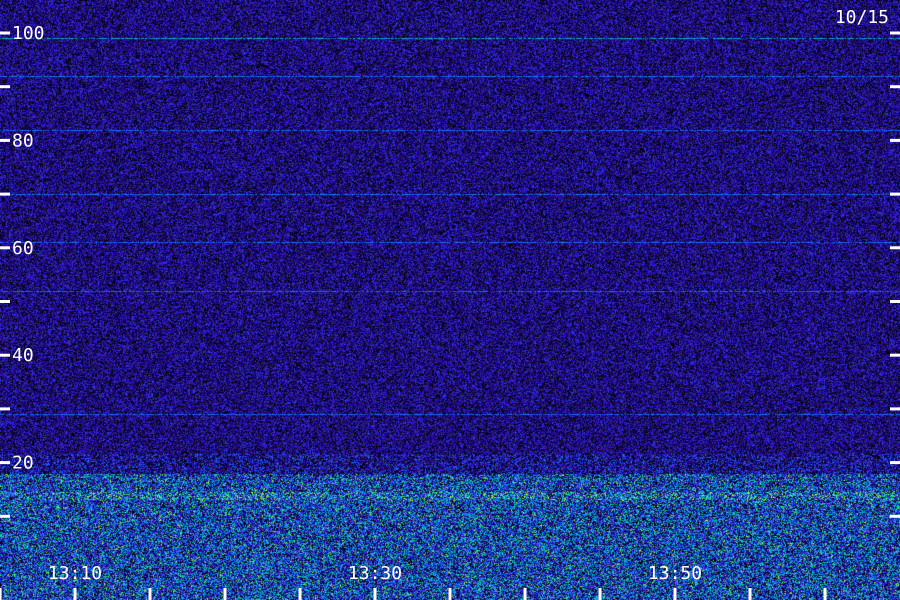 The width and height of the screenshot is (900, 600). What do you see at coordinates (28, 33) in the screenshot?
I see `y-tick-label-100: 100` at bounding box center [28, 33].